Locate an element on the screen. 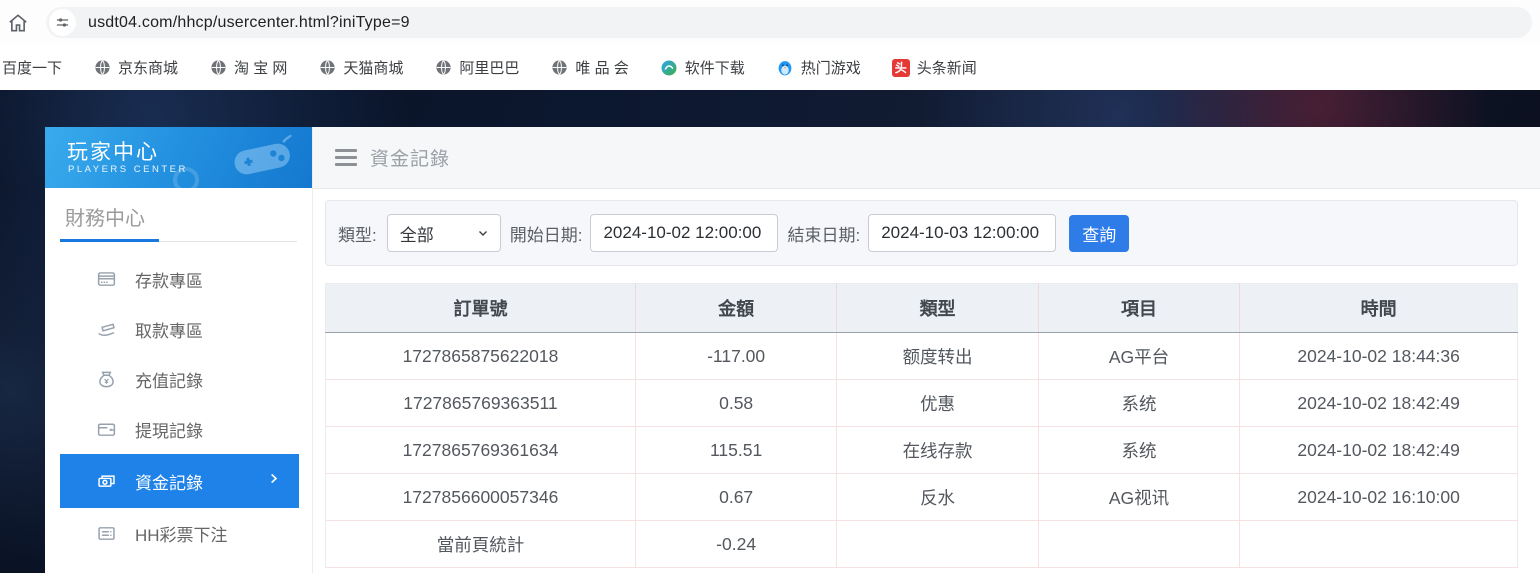 The height and width of the screenshot is (573, 1540). type-select: 全部 is located at coordinates (443, 233).